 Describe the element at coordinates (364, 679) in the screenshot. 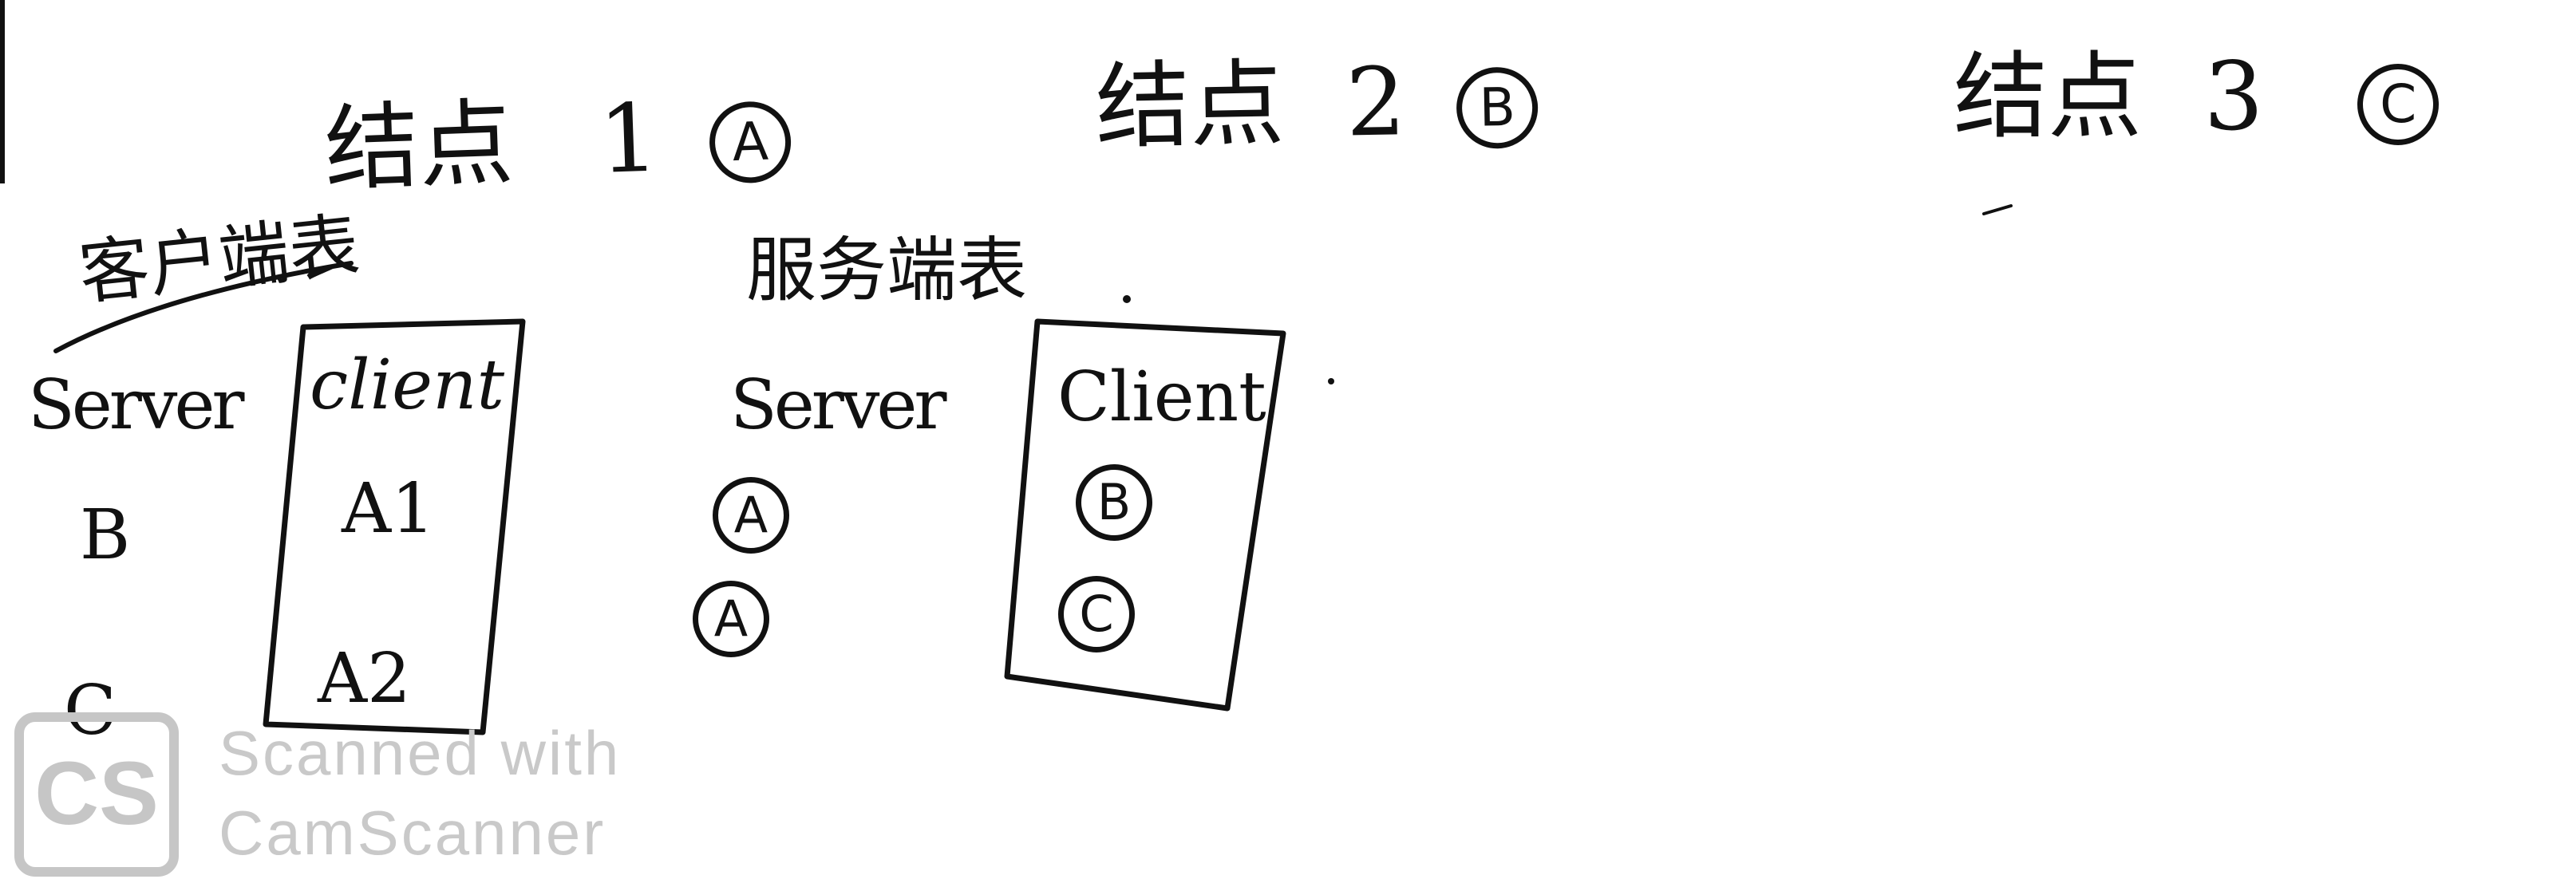

I see `client-table-client-cell: A2` at that location.